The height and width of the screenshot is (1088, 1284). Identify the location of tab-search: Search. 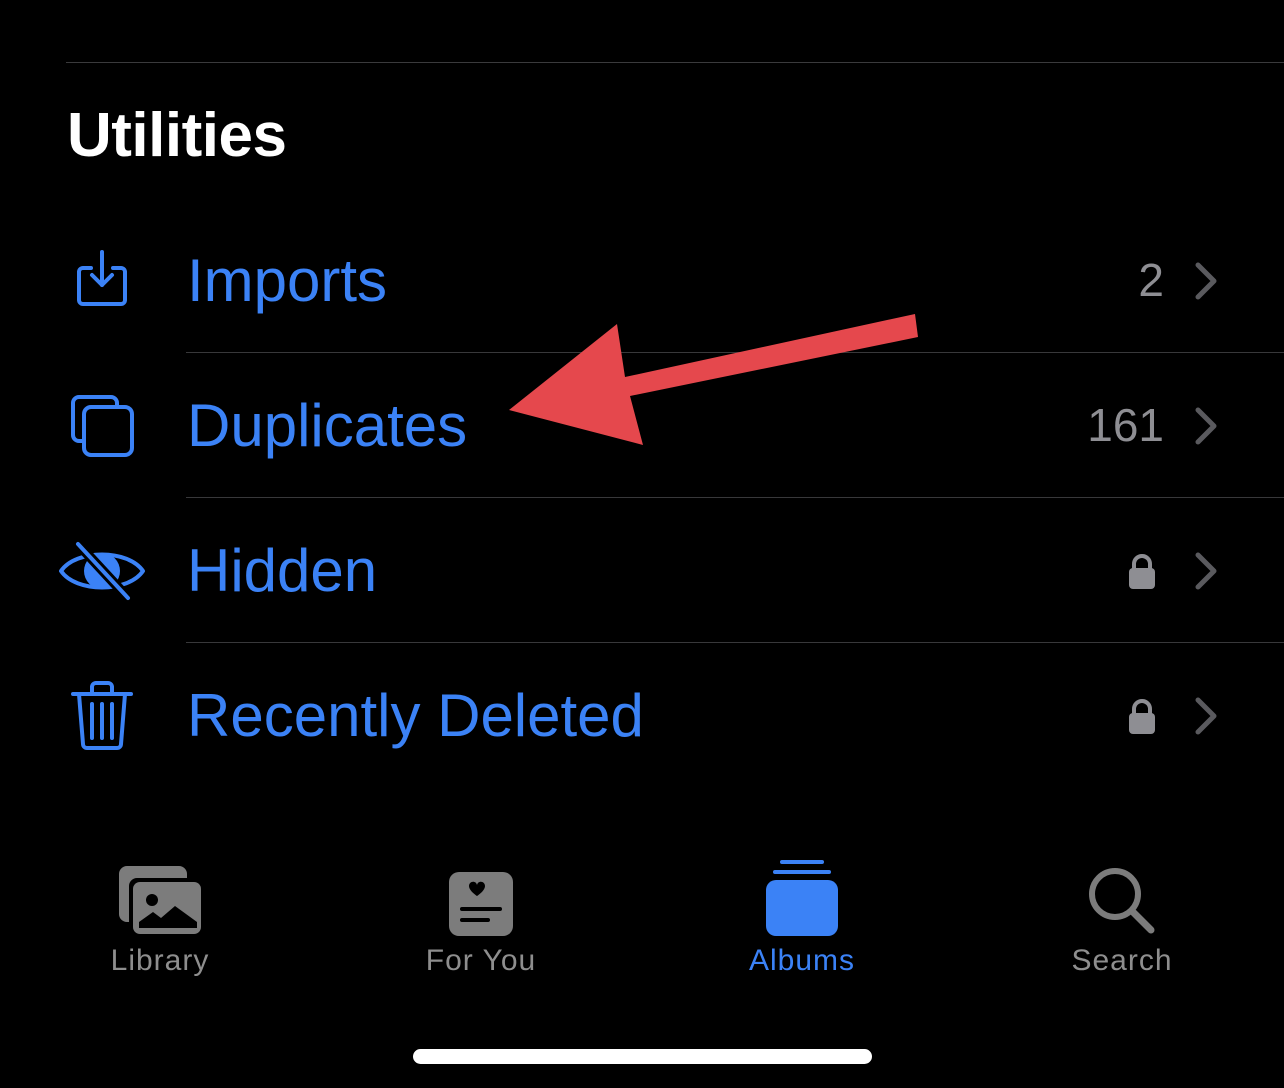
(1122, 920).